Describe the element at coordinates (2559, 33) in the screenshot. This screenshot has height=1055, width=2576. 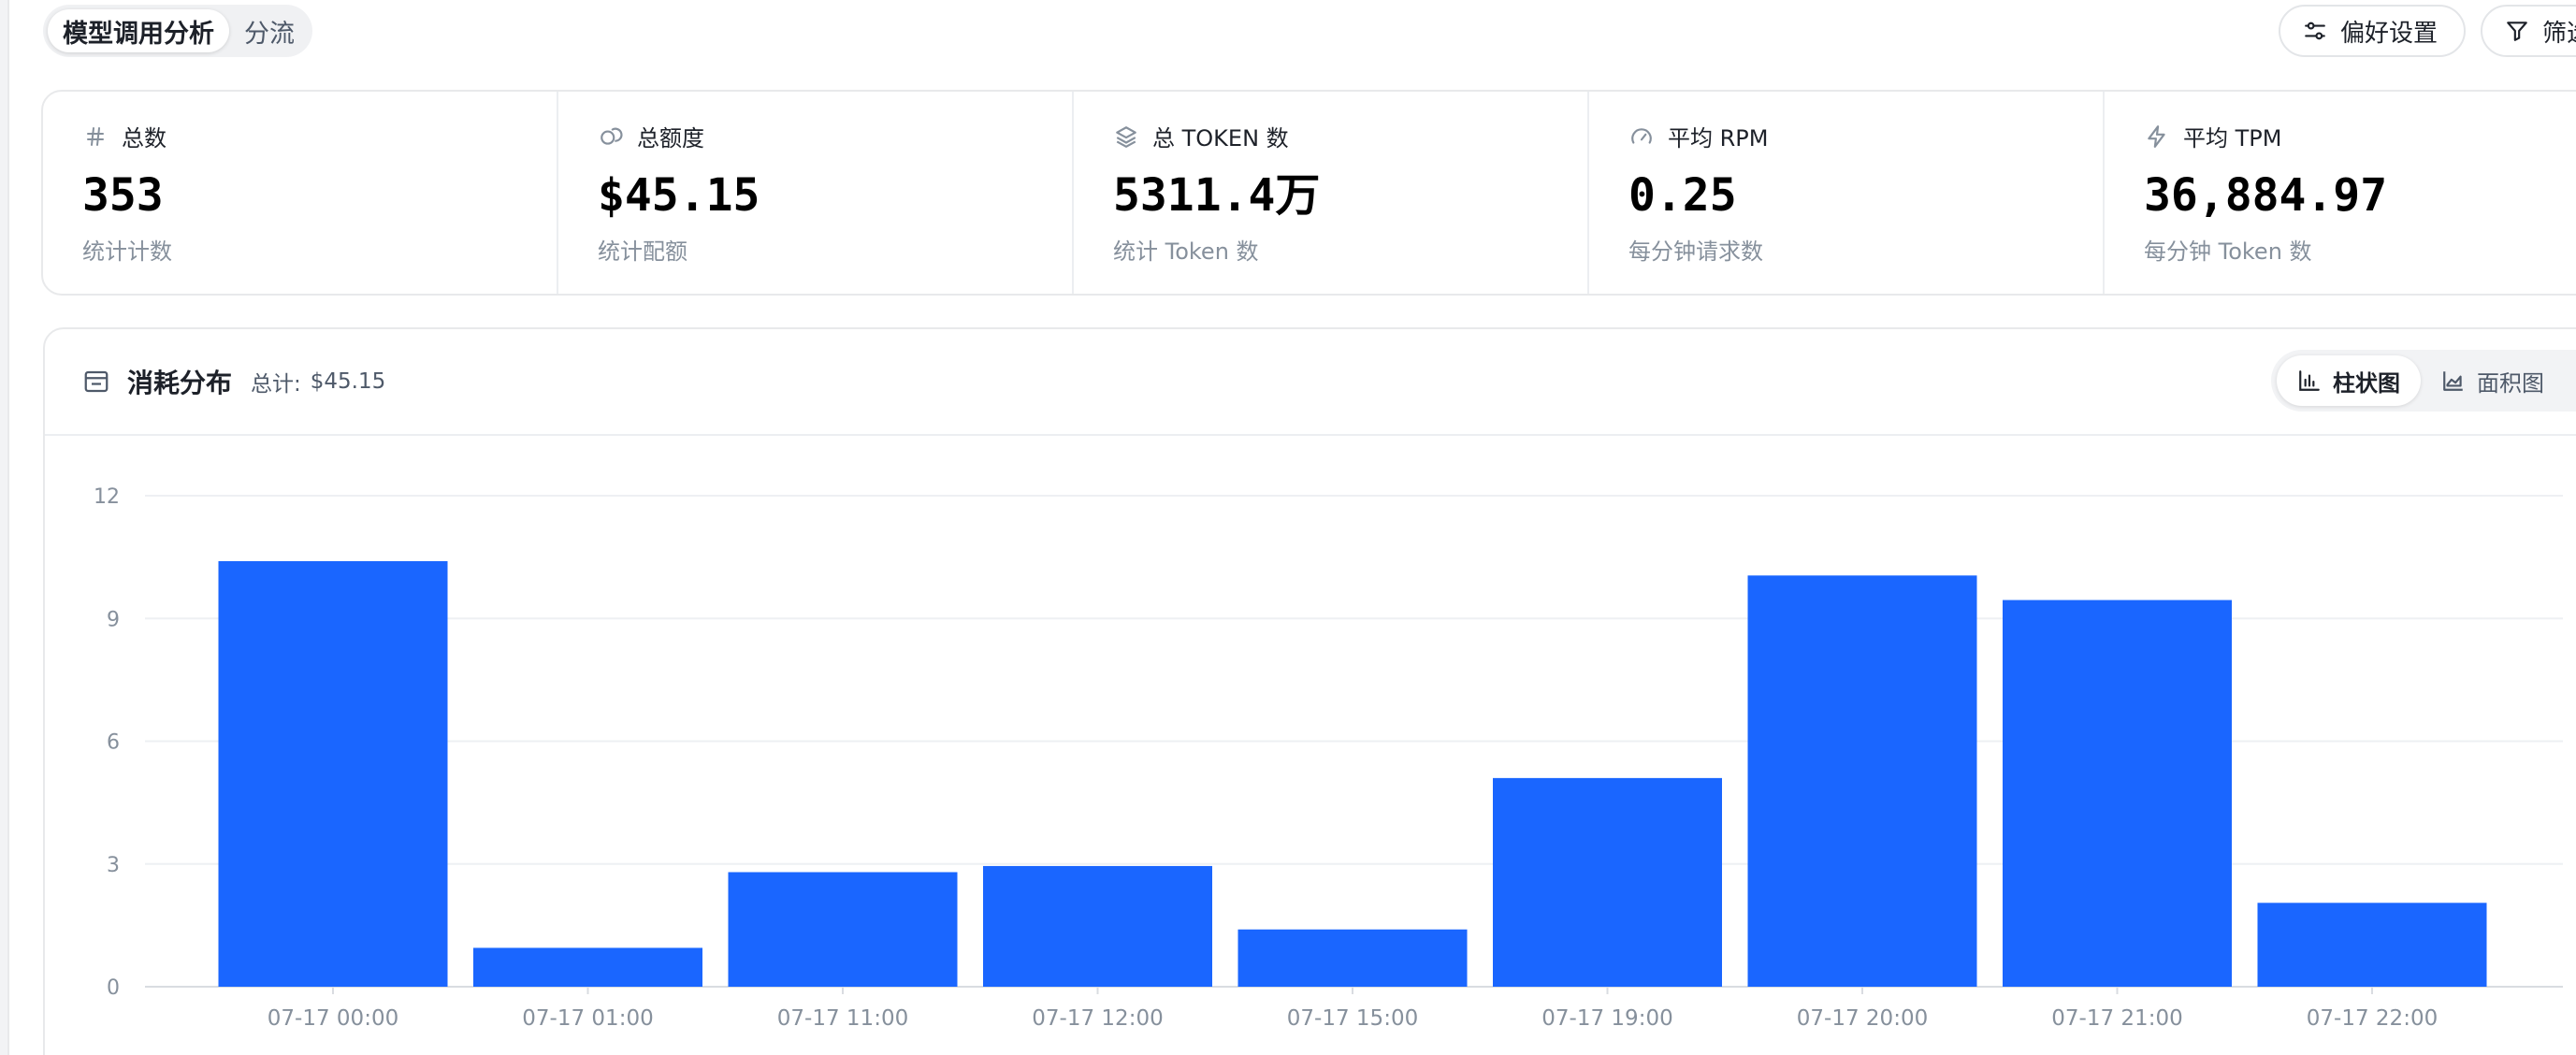
I see `filter-label: 筛选` at that location.